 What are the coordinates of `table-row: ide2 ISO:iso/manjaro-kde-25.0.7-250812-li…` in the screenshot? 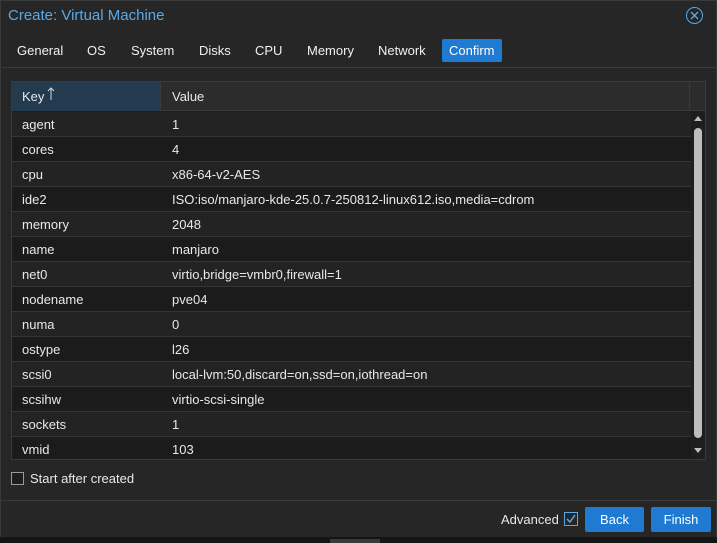 It's located at (351, 199).